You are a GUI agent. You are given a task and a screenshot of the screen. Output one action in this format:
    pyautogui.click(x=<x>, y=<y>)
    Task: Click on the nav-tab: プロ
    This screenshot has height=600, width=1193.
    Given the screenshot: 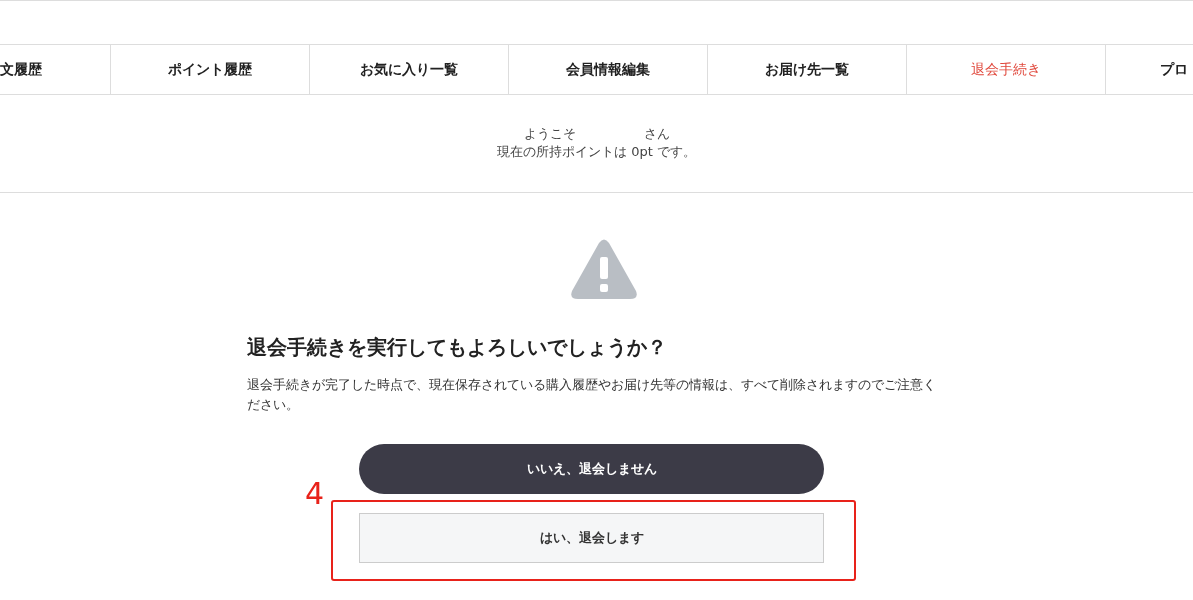 What is the action you would take?
    pyautogui.click(x=1148, y=69)
    